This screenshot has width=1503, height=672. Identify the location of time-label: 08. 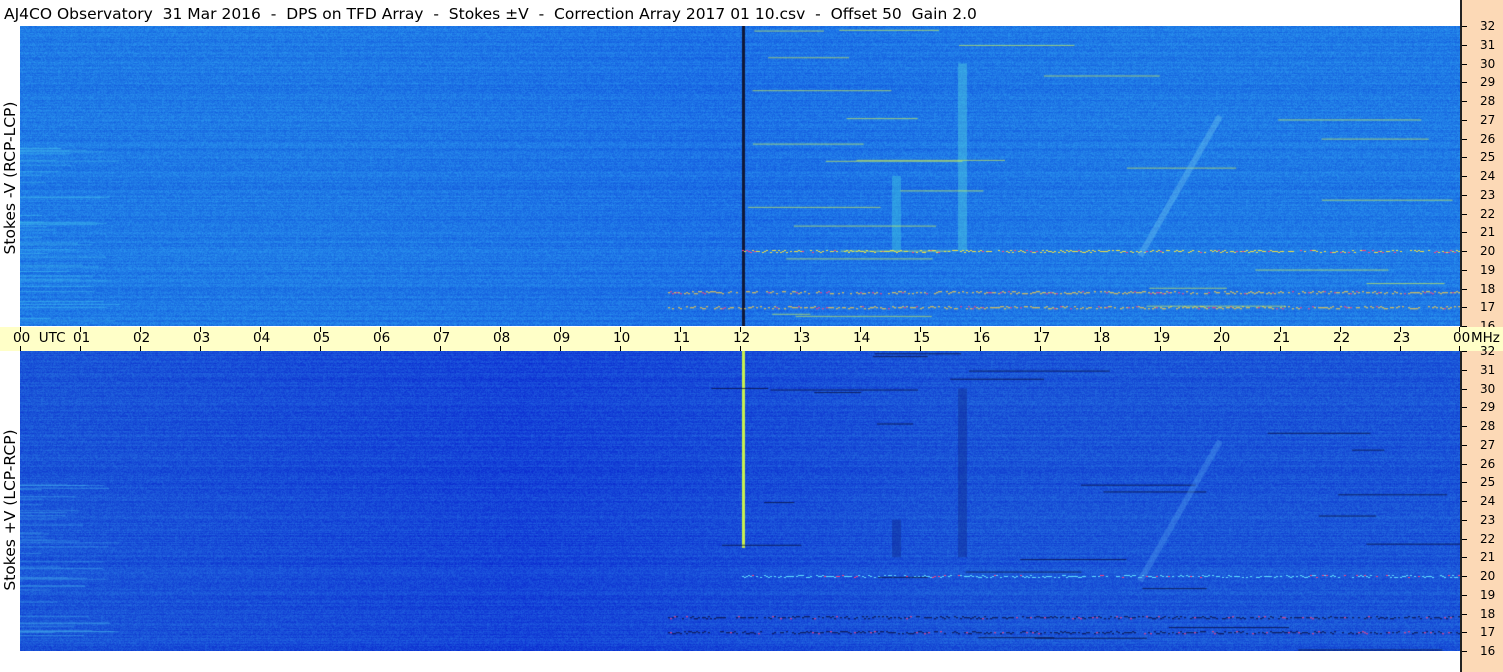
(502, 338).